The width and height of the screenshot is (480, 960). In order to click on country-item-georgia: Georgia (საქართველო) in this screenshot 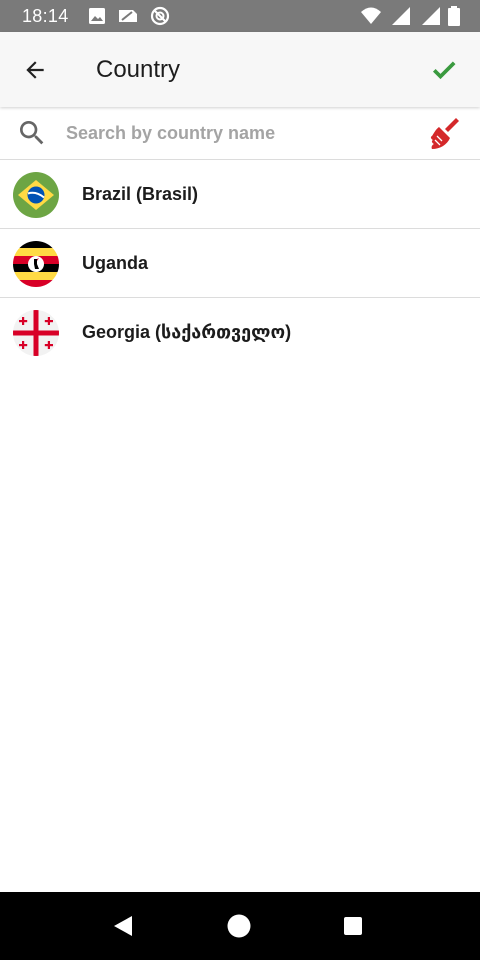, I will do `click(240, 332)`.